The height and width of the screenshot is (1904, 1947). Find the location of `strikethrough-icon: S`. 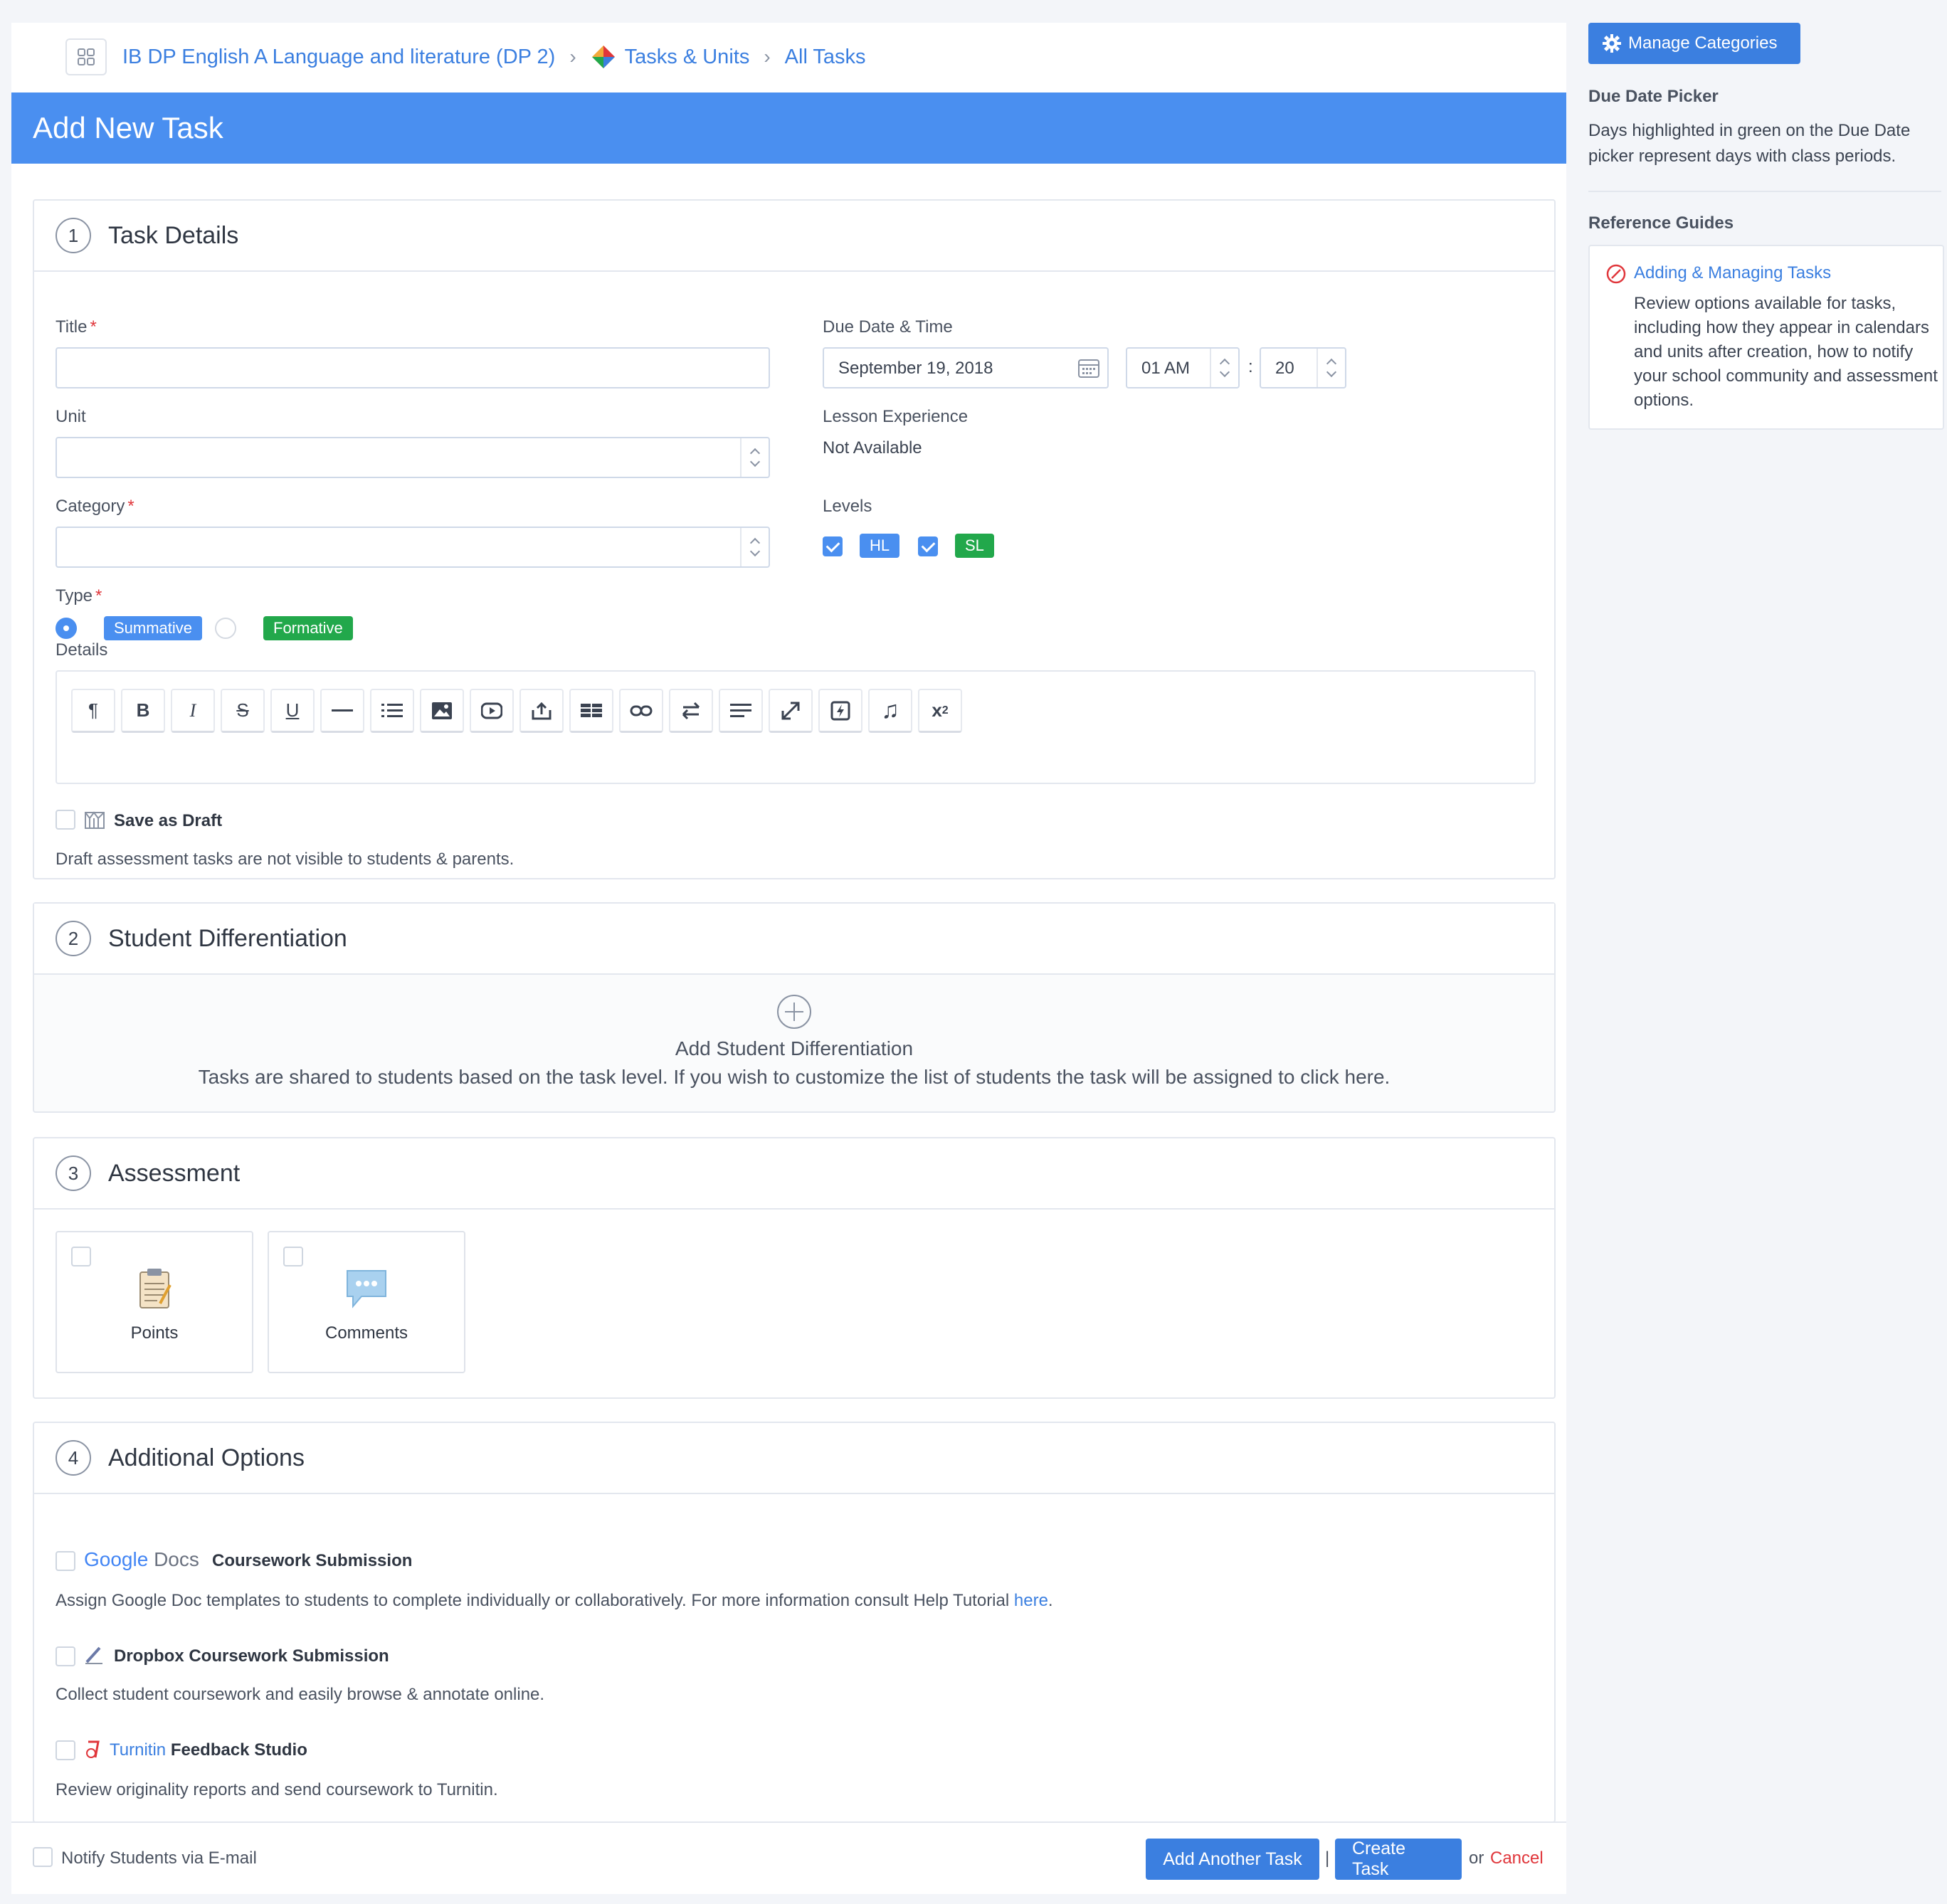

strikethrough-icon: S is located at coordinates (243, 711).